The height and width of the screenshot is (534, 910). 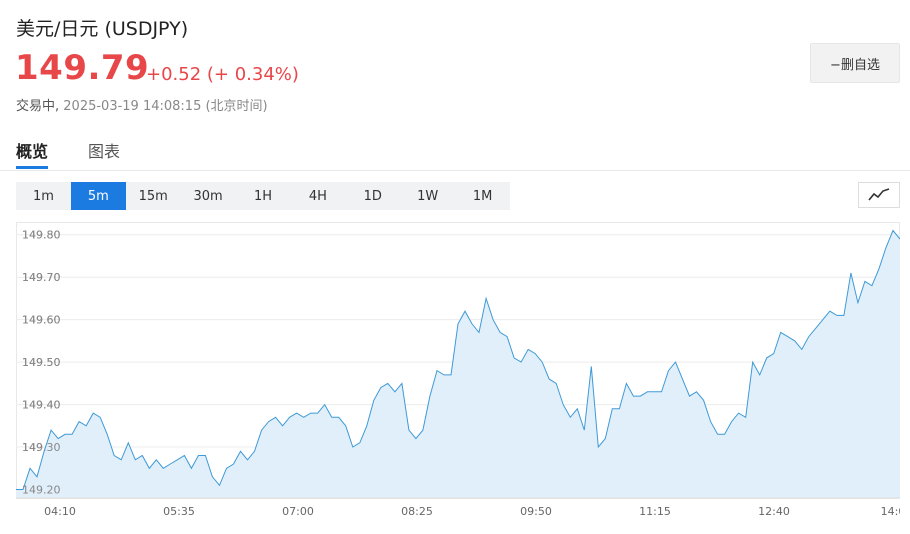 What do you see at coordinates (104, 150) in the screenshot?
I see `tab-chart: 图表` at bounding box center [104, 150].